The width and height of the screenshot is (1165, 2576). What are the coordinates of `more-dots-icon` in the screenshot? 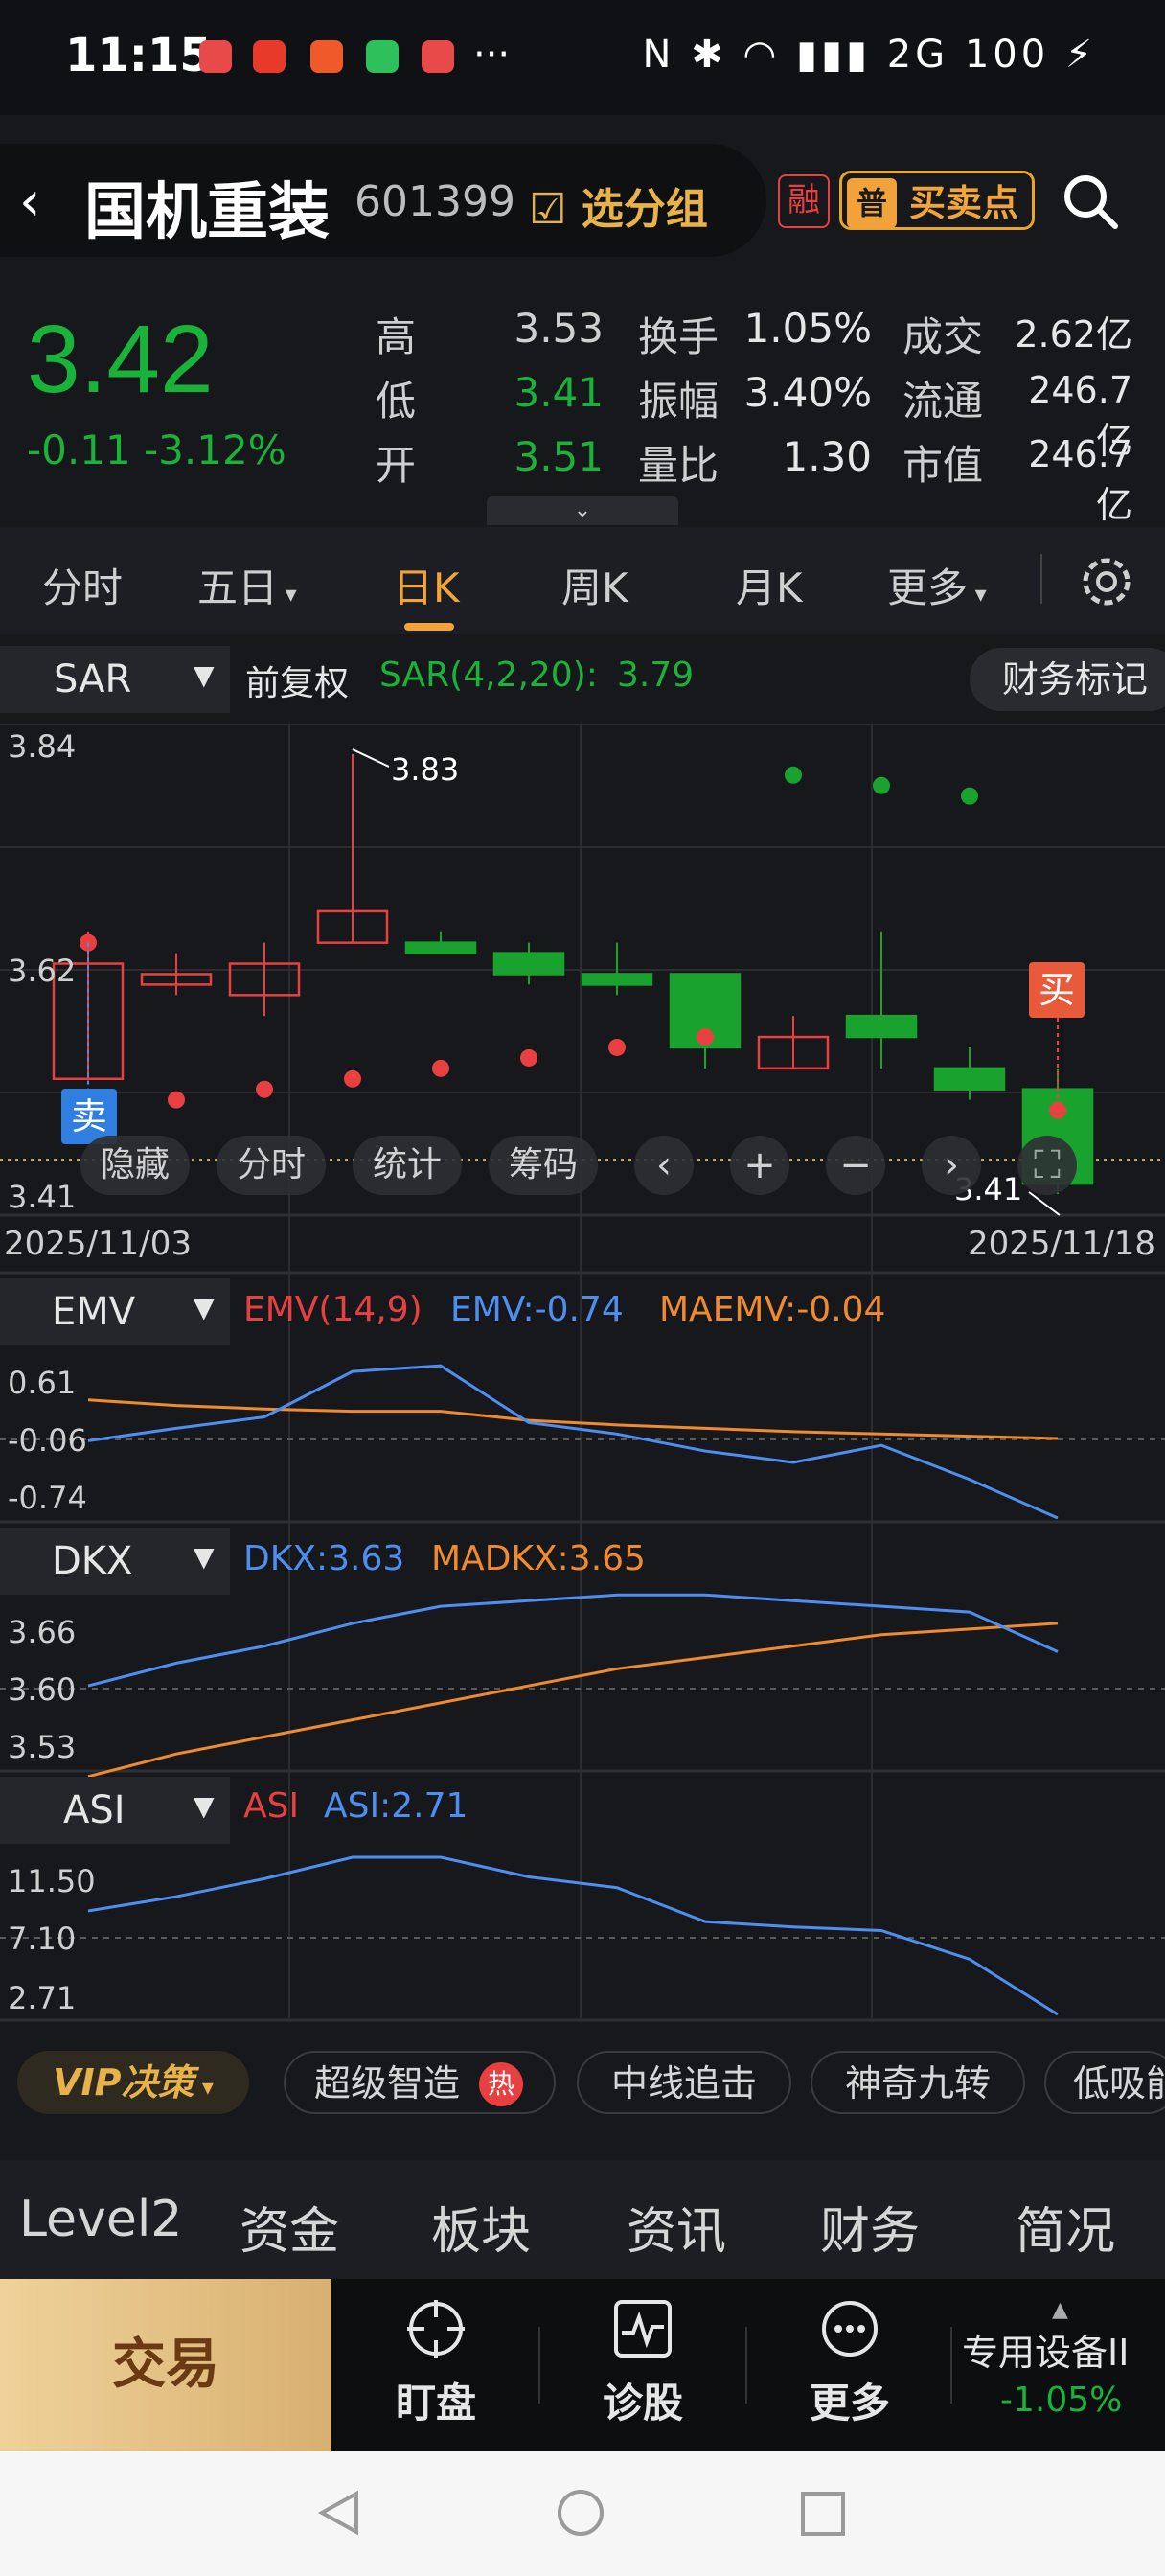 It's located at (850, 2329).